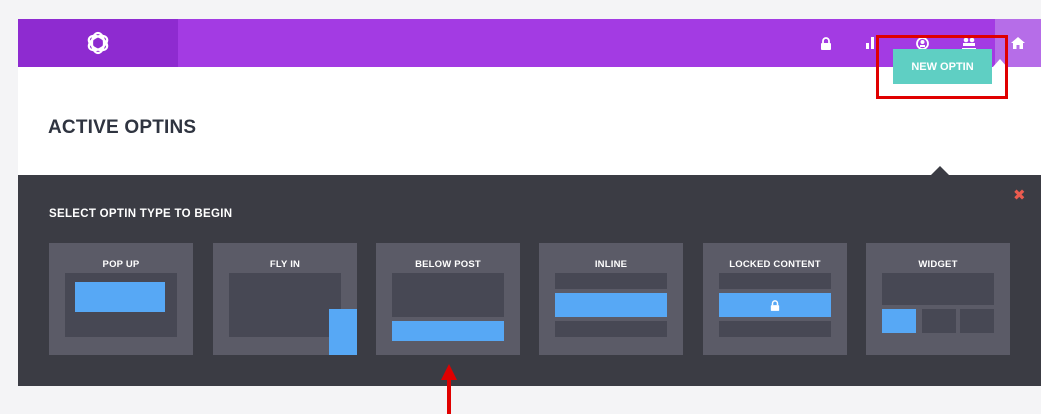 The width and height of the screenshot is (1041, 414). I want to click on preview-locked, so click(775, 305).